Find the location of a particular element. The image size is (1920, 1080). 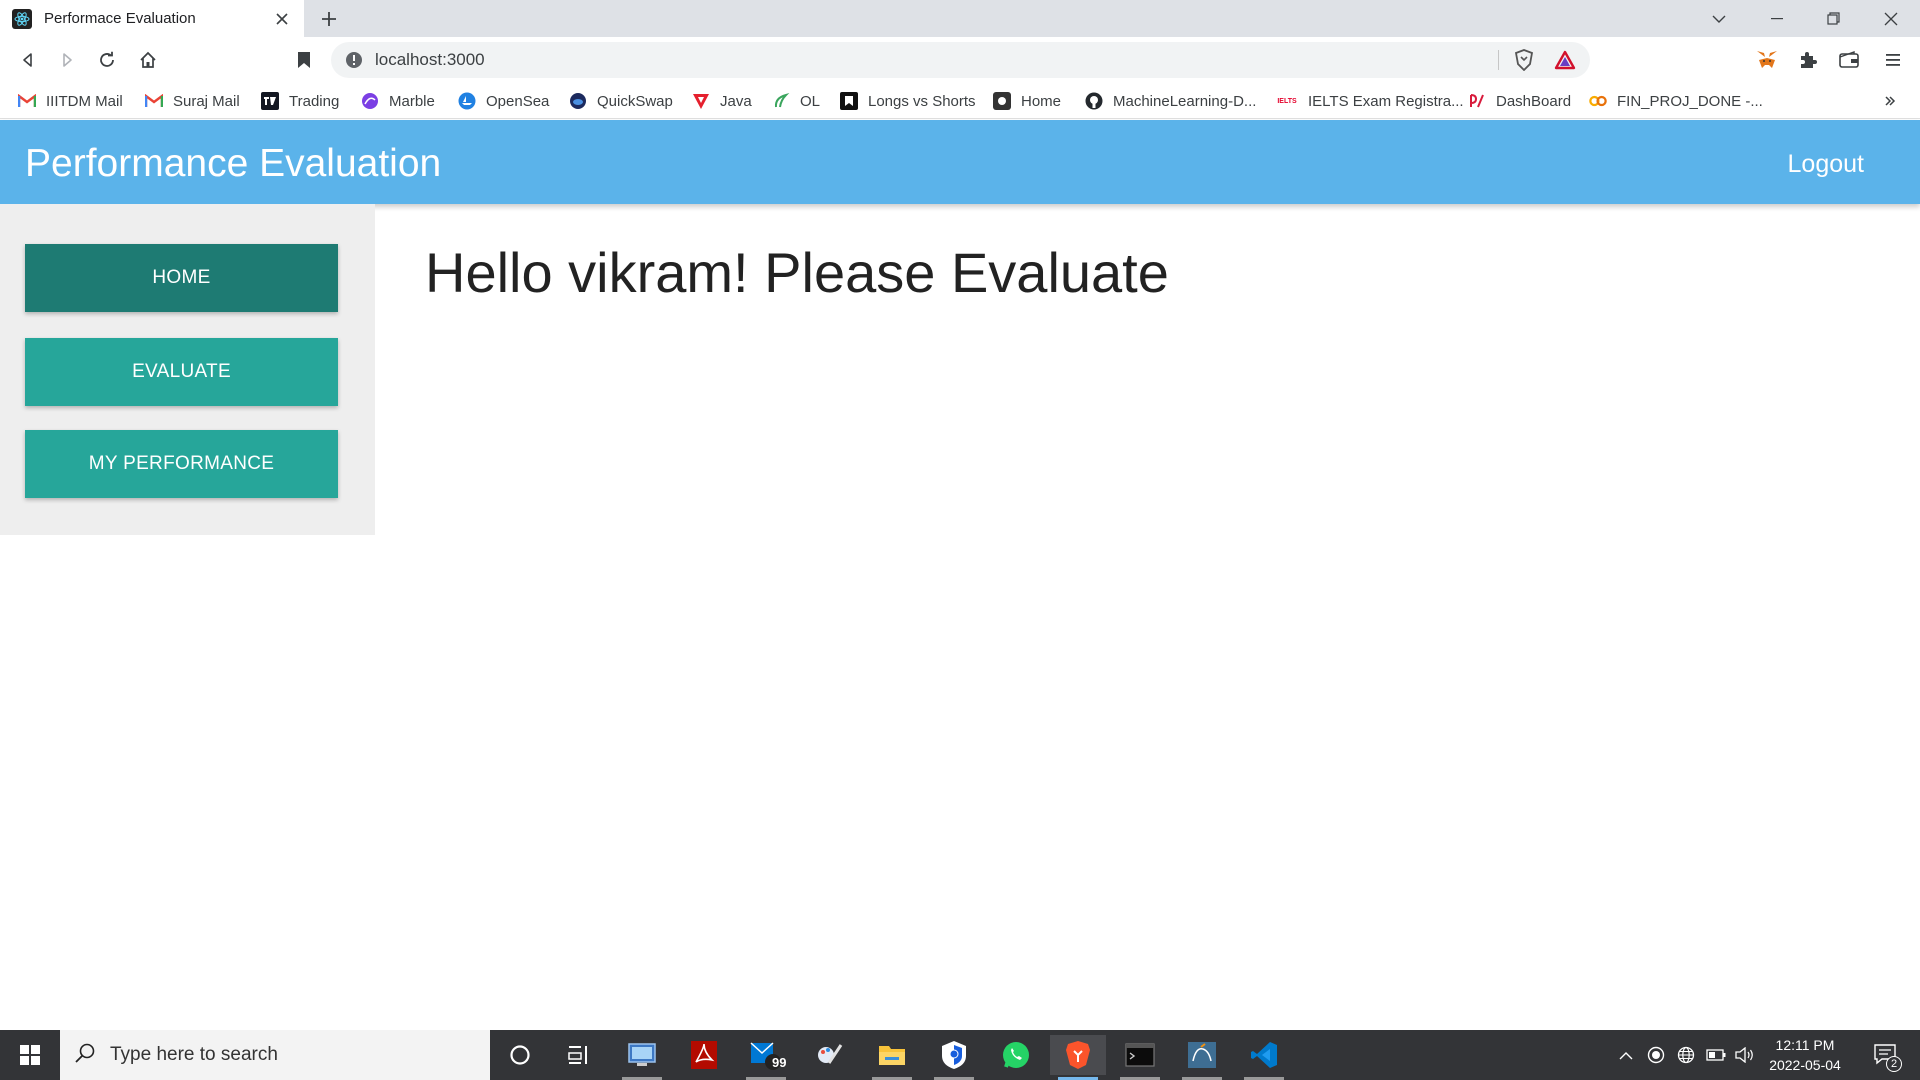

cortana-icon is located at coordinates (520, 1055).